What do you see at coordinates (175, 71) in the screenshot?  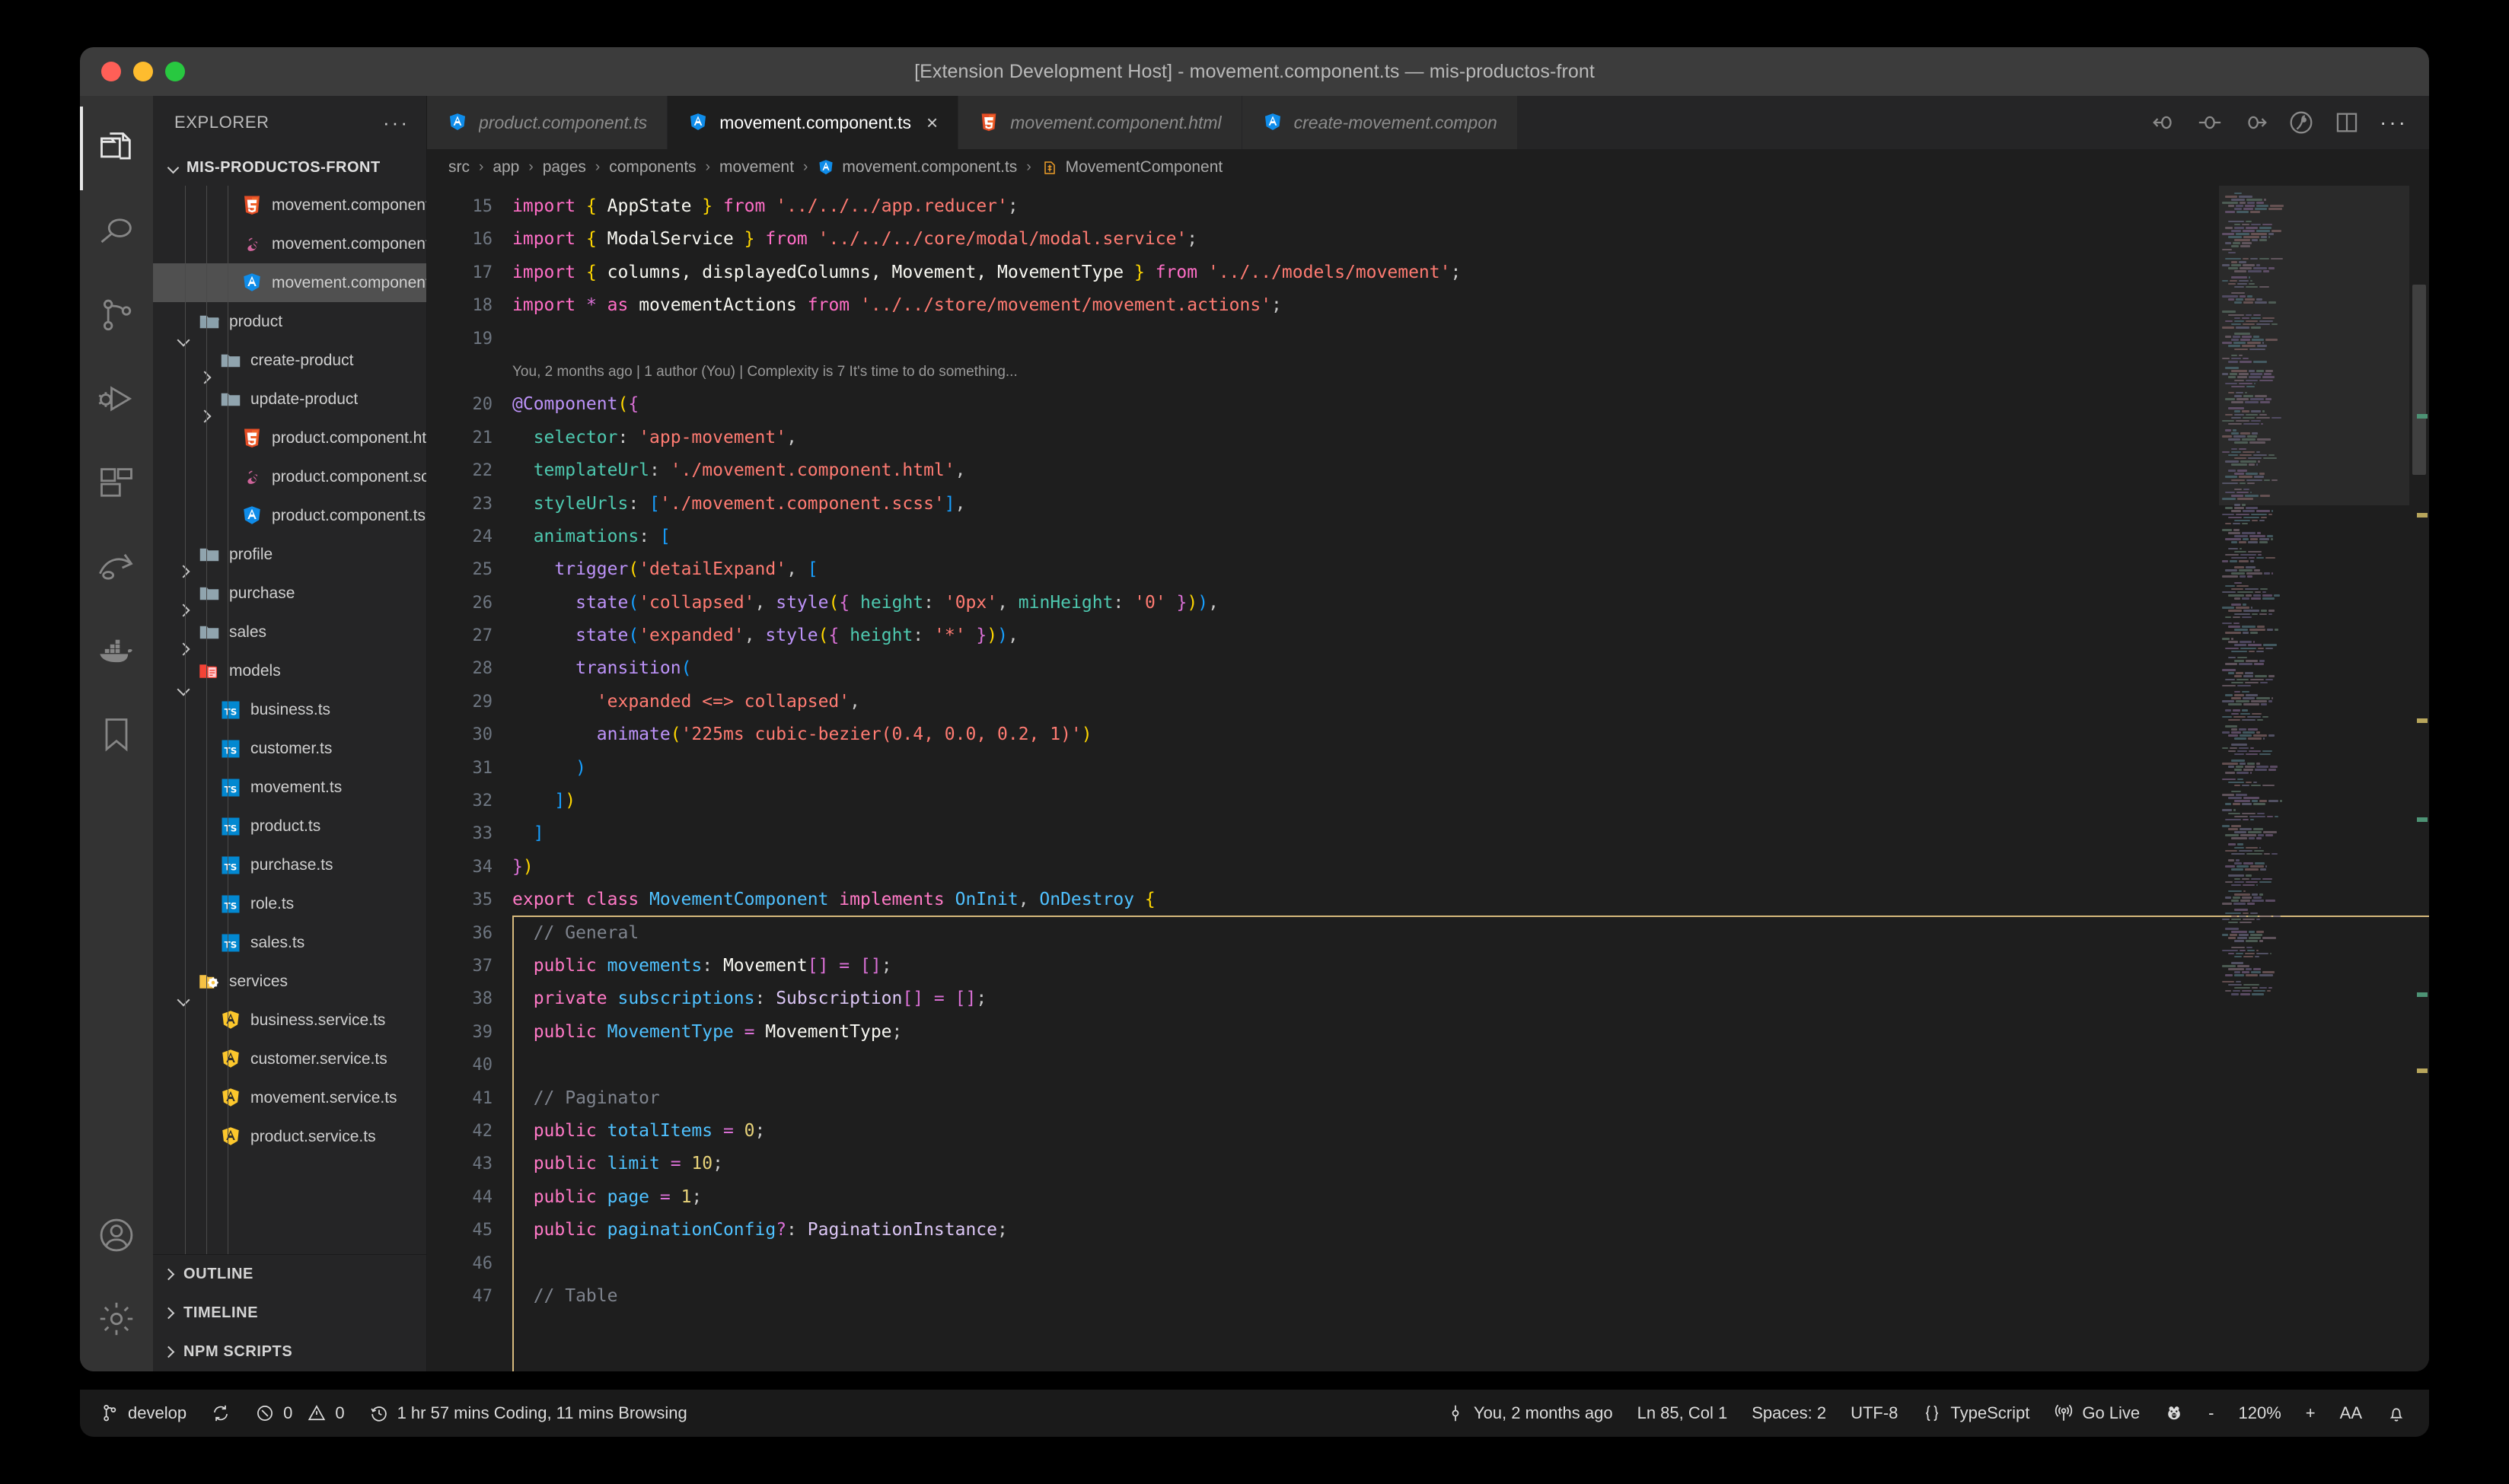 I see `maximize-window-button` at bounding box center [175, 71].